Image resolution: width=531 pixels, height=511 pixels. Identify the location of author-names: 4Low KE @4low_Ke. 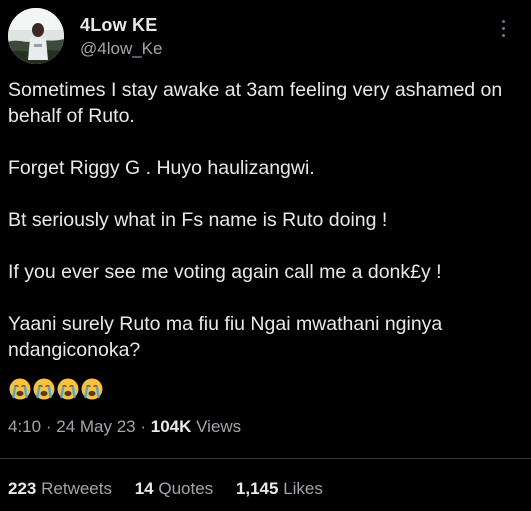
(121, 37).